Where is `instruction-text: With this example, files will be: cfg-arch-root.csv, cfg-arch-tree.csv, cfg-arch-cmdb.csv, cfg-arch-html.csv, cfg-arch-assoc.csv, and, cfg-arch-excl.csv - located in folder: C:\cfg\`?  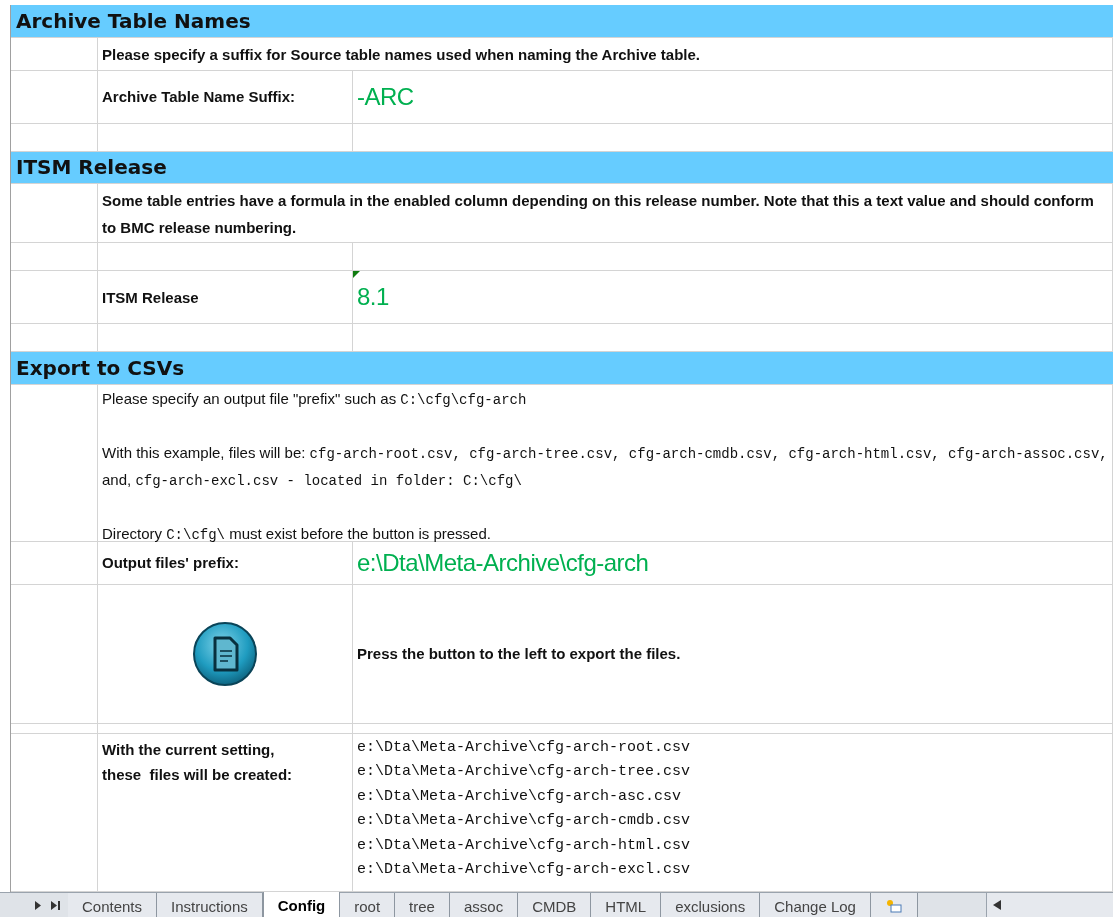 instruction-text: With this example, files will be: cfg-arch-root.csv, cfg-arch-tree.csv, cfg-arch-cmdb.csv, cfg-arch-html.csv, cfg-arch-assoc.csv, and, cfg-arch-excl.csv - located in folder: C:\cfg\ is located at coordinates (605, 466).